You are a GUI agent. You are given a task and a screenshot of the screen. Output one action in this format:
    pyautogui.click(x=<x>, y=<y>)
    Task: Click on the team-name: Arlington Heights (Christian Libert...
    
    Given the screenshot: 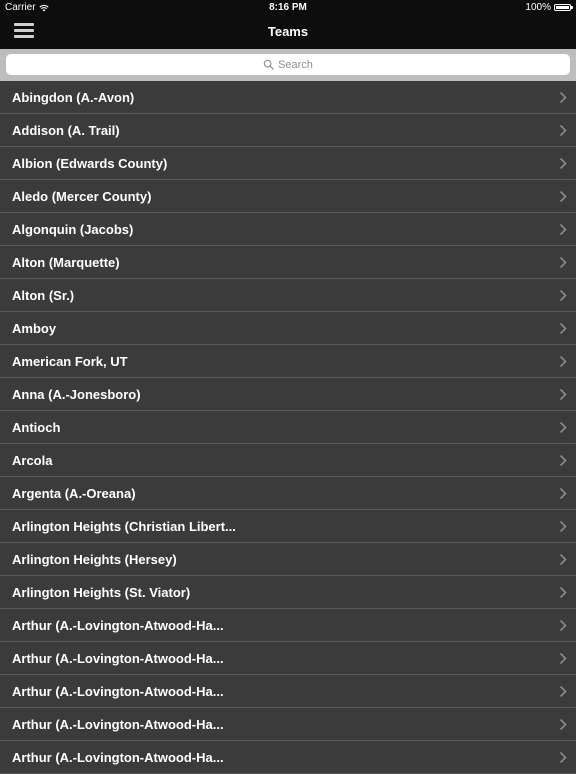 What is the action you would take?
    pyautogui.click(x=124, y=526)
    